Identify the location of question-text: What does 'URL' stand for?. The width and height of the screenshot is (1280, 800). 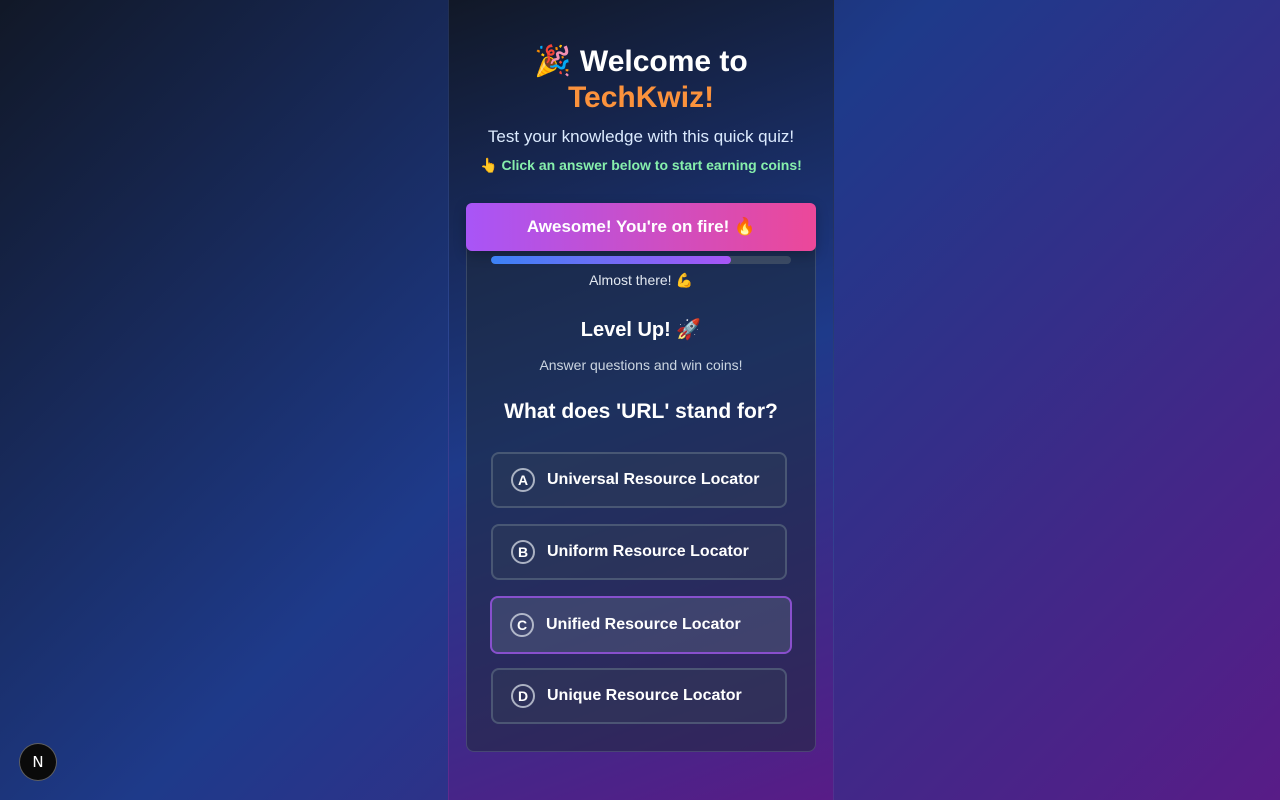
(641, 411).